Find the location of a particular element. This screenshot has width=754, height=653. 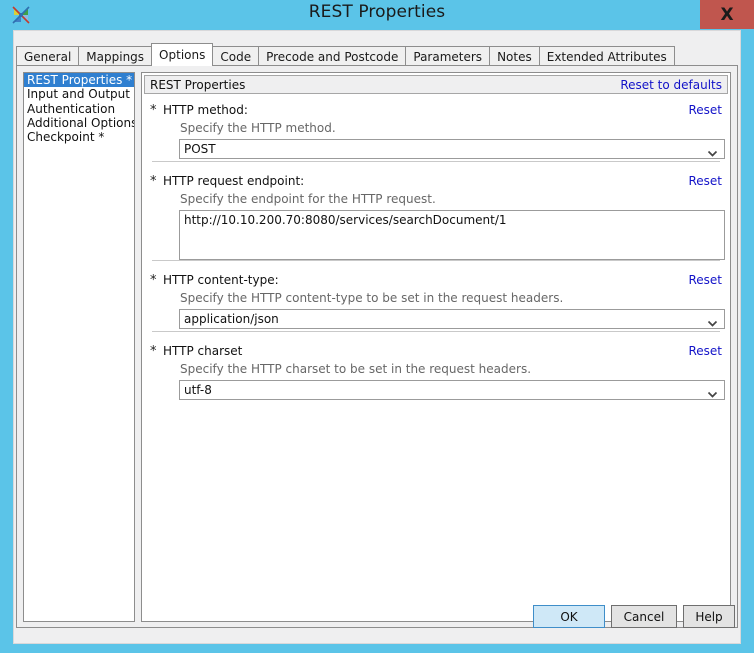

content-header: REST Properties Reset to defaults is located at coordinates (436, 84).